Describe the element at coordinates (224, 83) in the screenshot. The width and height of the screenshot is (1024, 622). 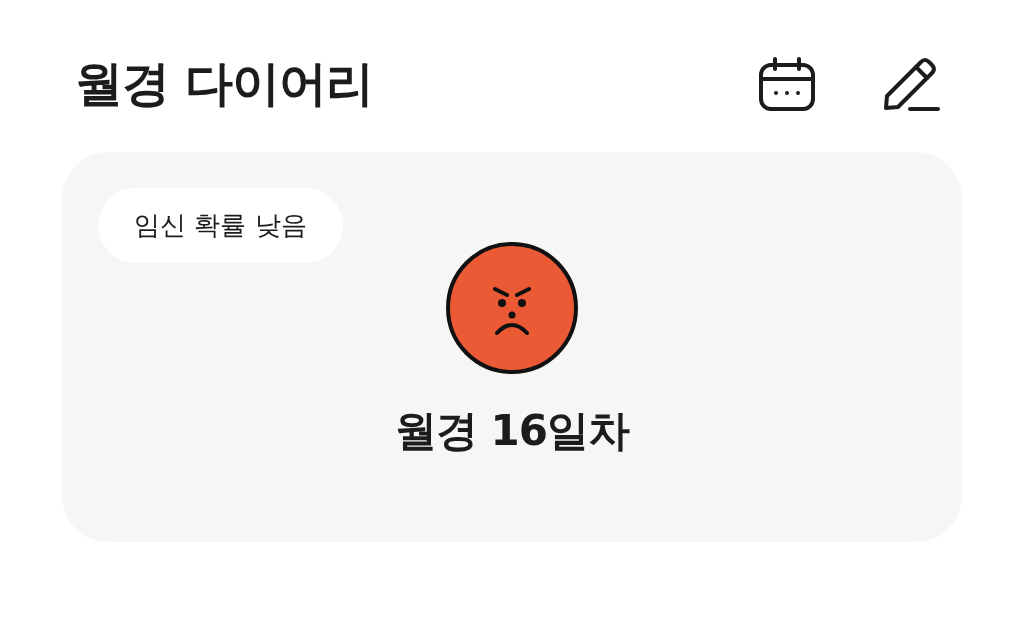
I see `page-title: 월경 다이어리` at that location.